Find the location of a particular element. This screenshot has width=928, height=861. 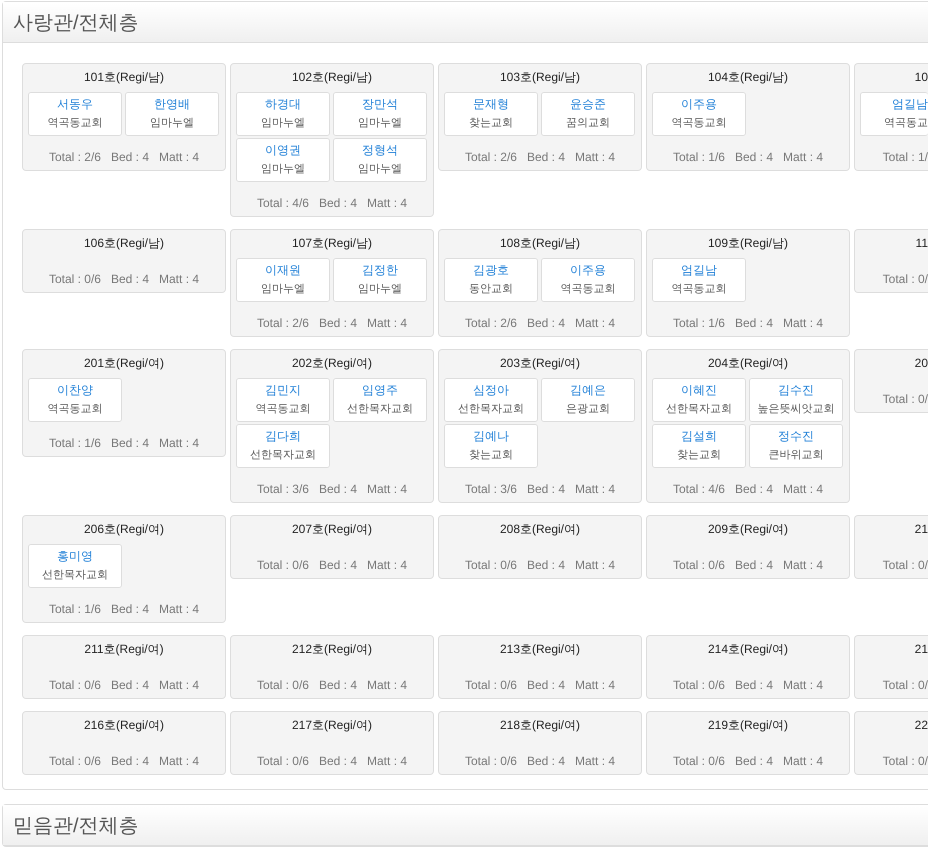

occupant-name: 하경대 is located at coordinates (283, 104).